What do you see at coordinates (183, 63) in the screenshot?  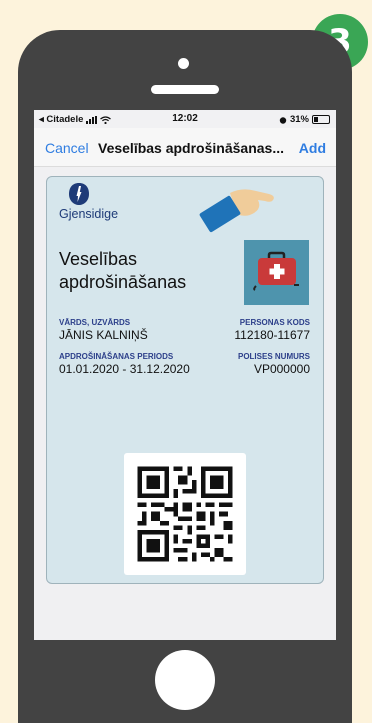 I see `front-camera` at bounding box center [183, 63].